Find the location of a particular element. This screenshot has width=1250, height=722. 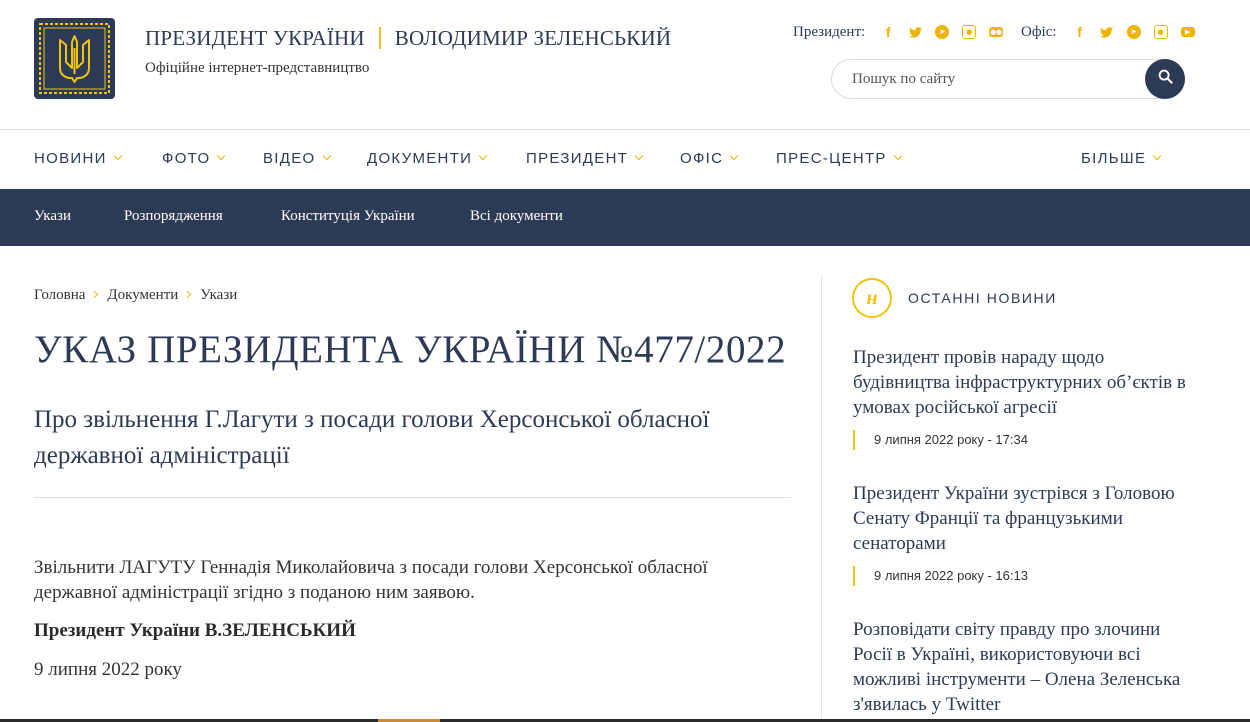

office-social-label: Офіс: is located at coordinates (1039, 31).